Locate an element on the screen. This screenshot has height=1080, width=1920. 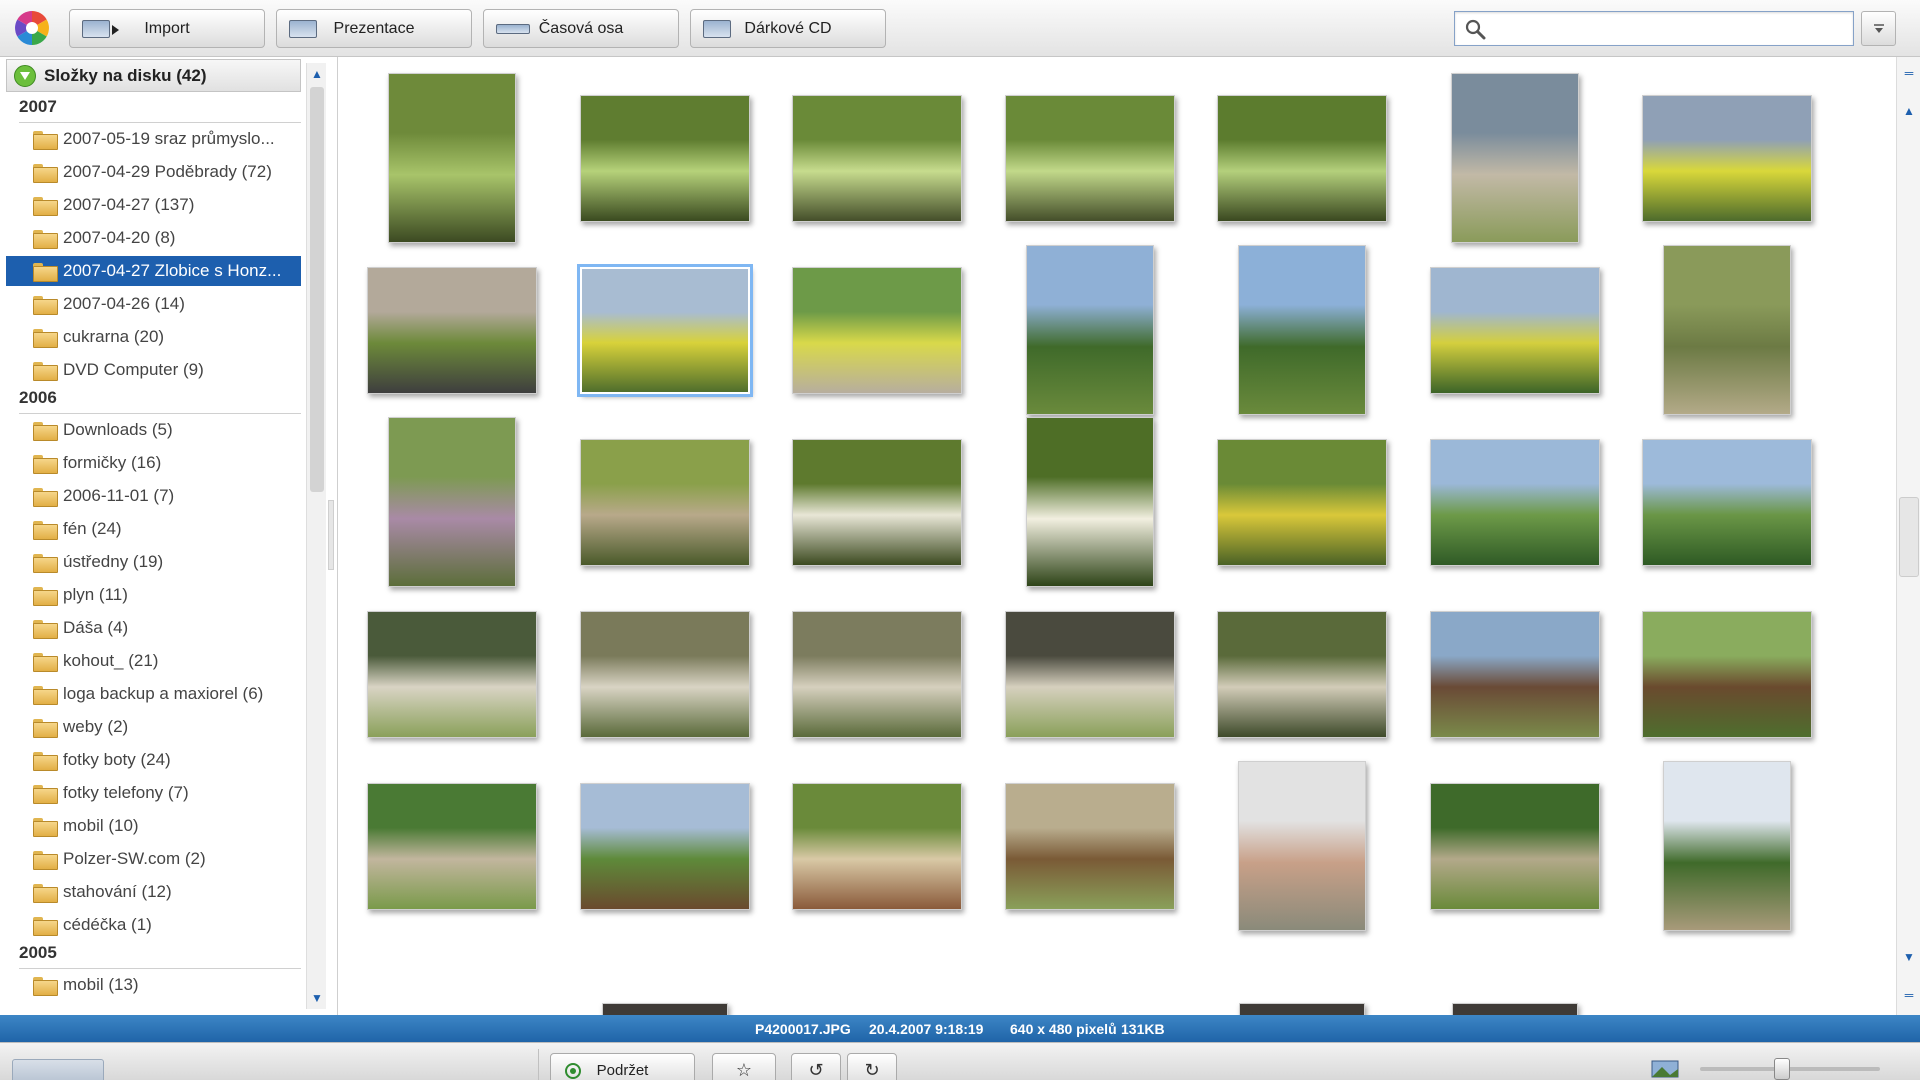
search-input is located at coordinates (1668, 28).